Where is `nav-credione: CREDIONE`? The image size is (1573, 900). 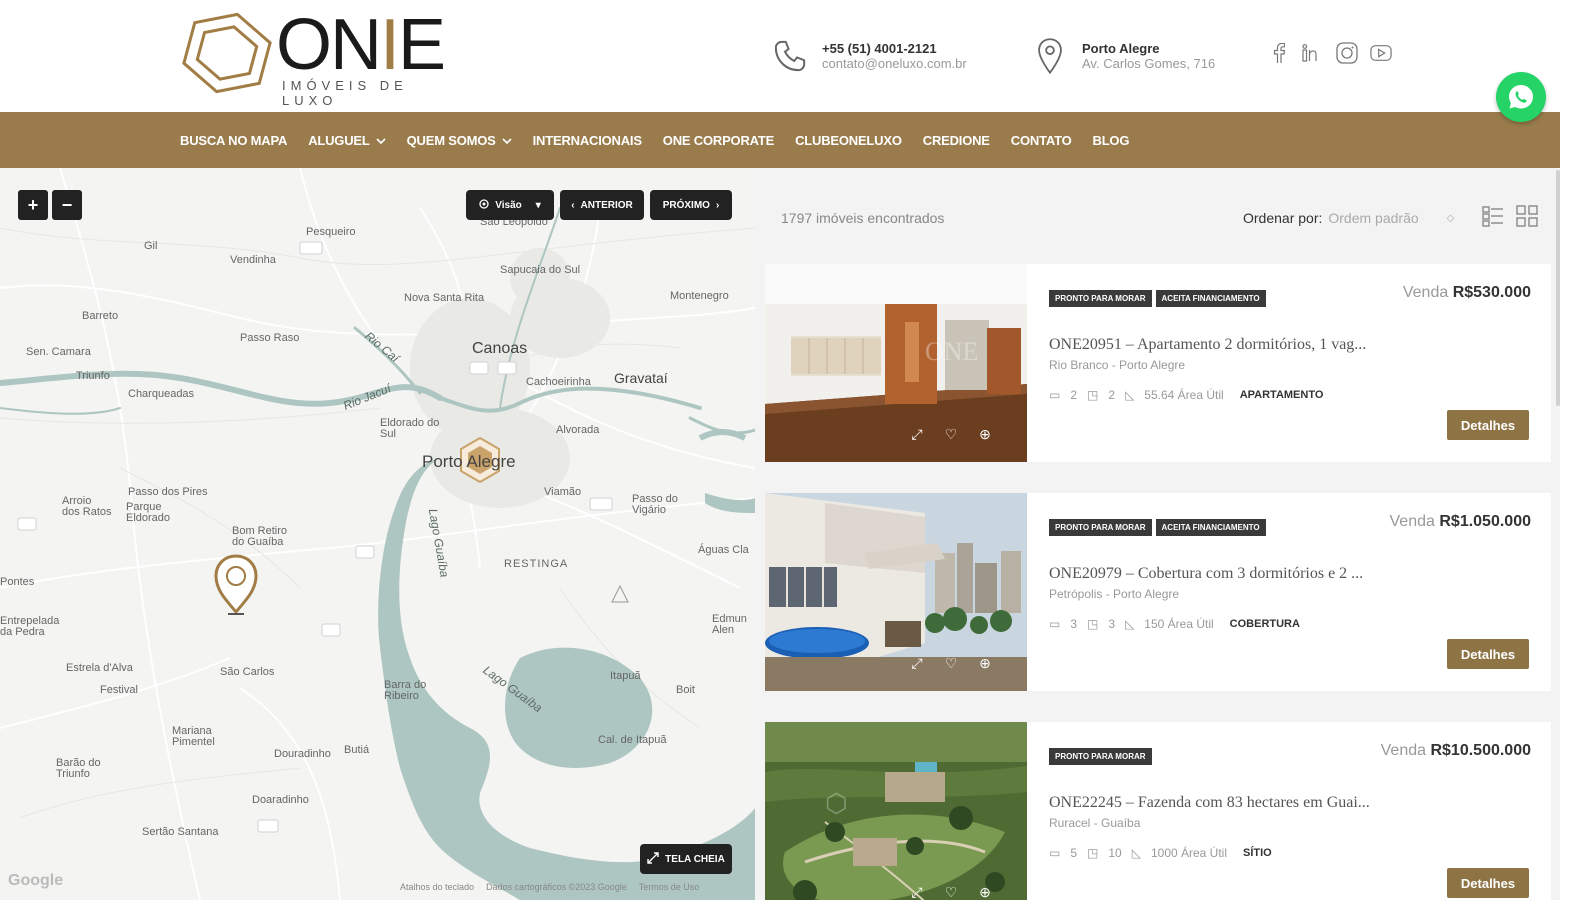 nav-credione: CREDIONE is located at coordinates (956, 140).